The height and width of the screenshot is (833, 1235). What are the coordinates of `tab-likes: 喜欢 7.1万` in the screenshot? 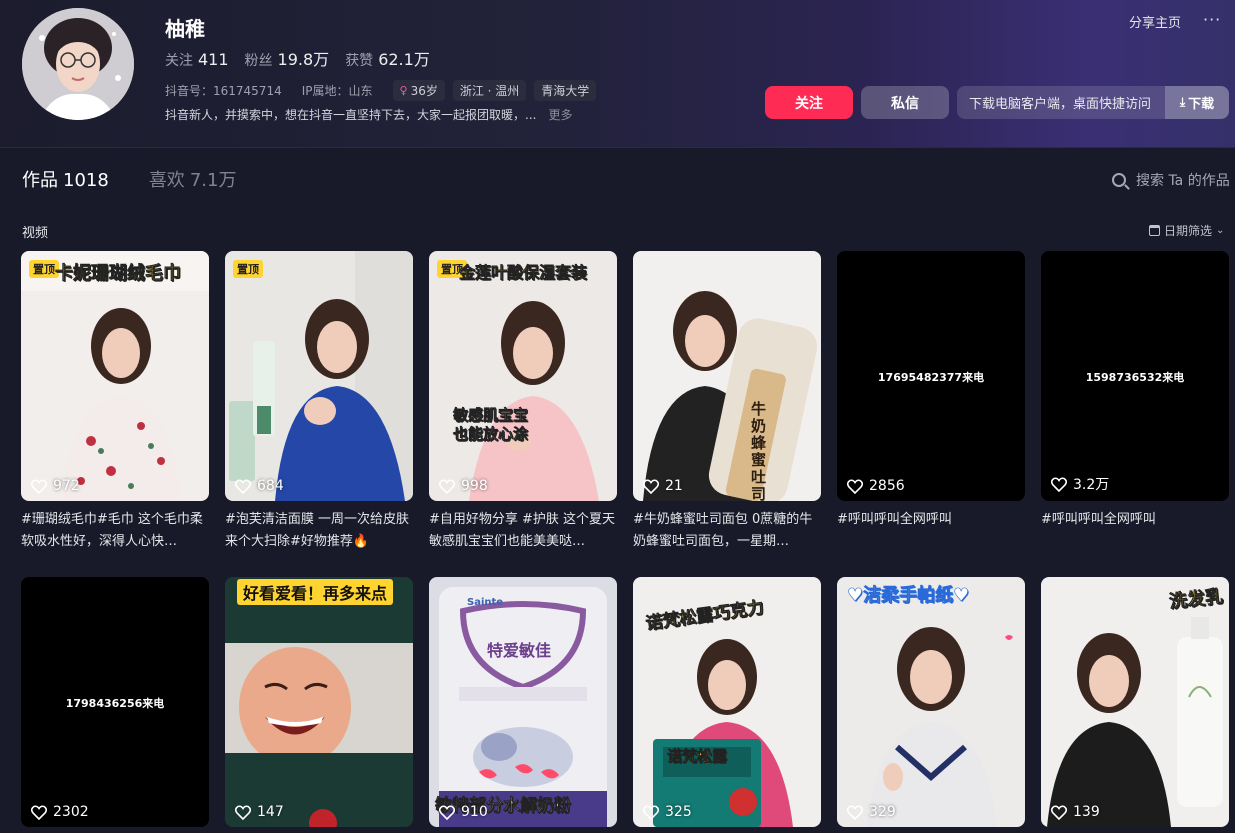 It's located at (193, 179).